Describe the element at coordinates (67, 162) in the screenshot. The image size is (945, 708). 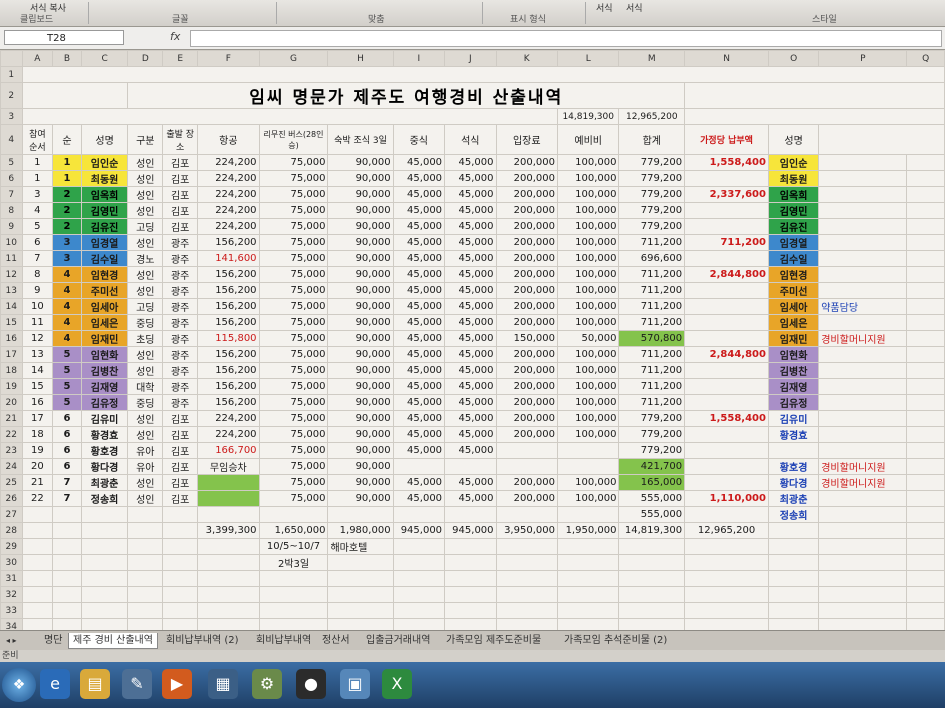
I see `cell-seq: 1` at that location.